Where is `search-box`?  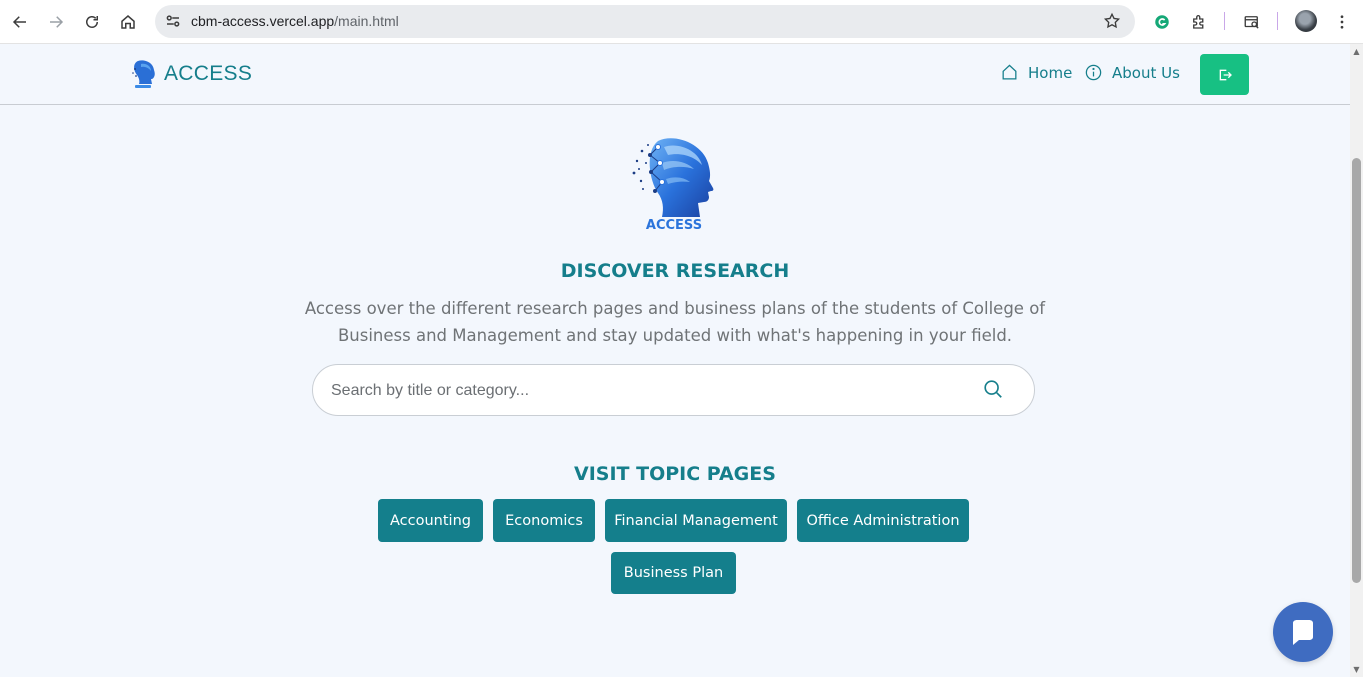
search-box is located at coordinates (673, 390).